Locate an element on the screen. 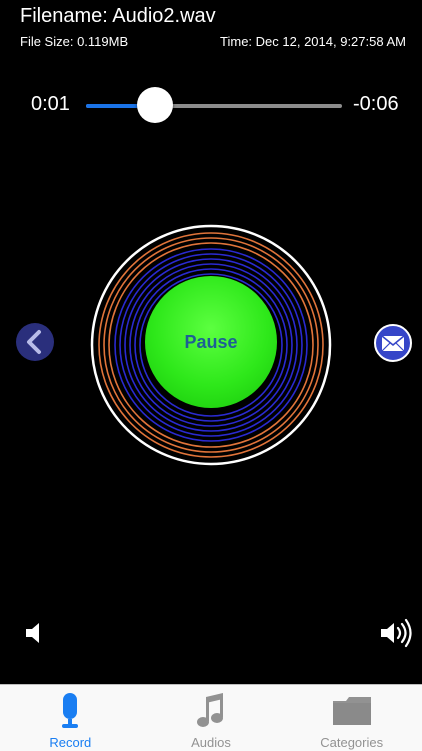 This screenshot has width=422, height=751. tab-bar: Record Audios Categories is located at coordinates (211, 717).